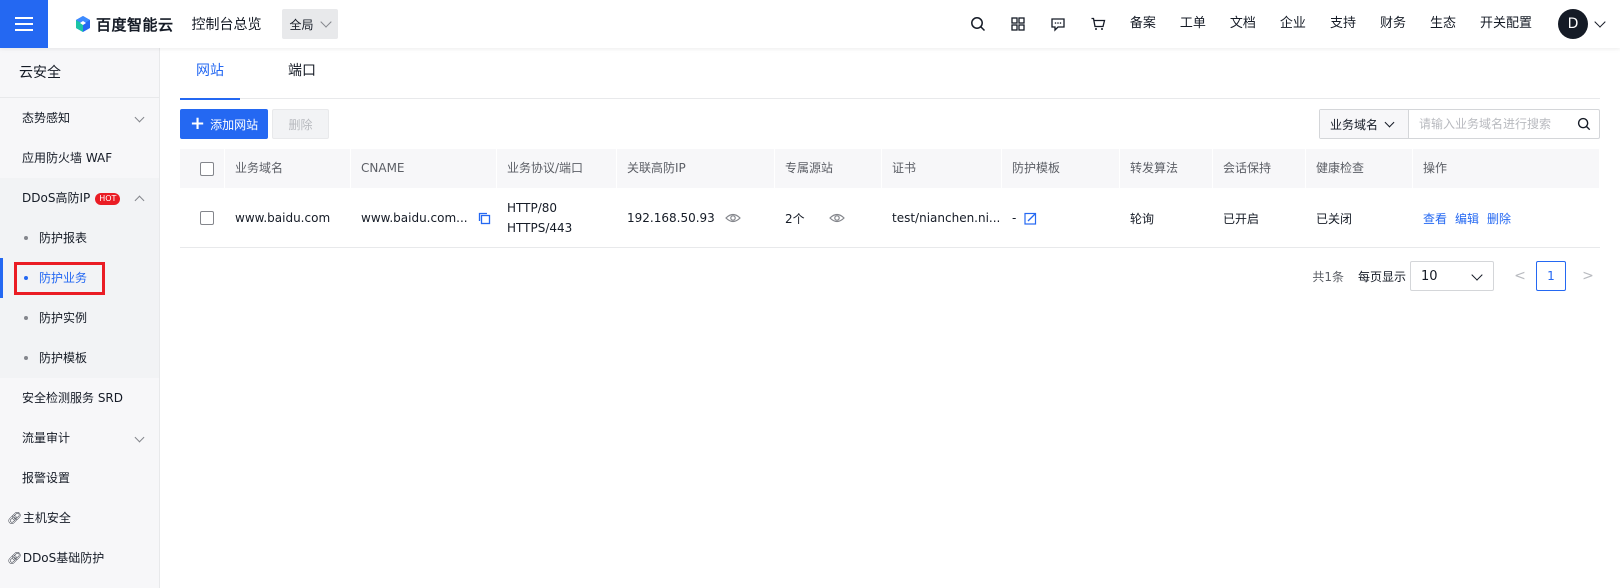 This screenshot has height=588, width=1620. What do you see at coordinates (210, 74) in the screenshot?
I see `tab-website: 网站` at bounding box center [210, 74].